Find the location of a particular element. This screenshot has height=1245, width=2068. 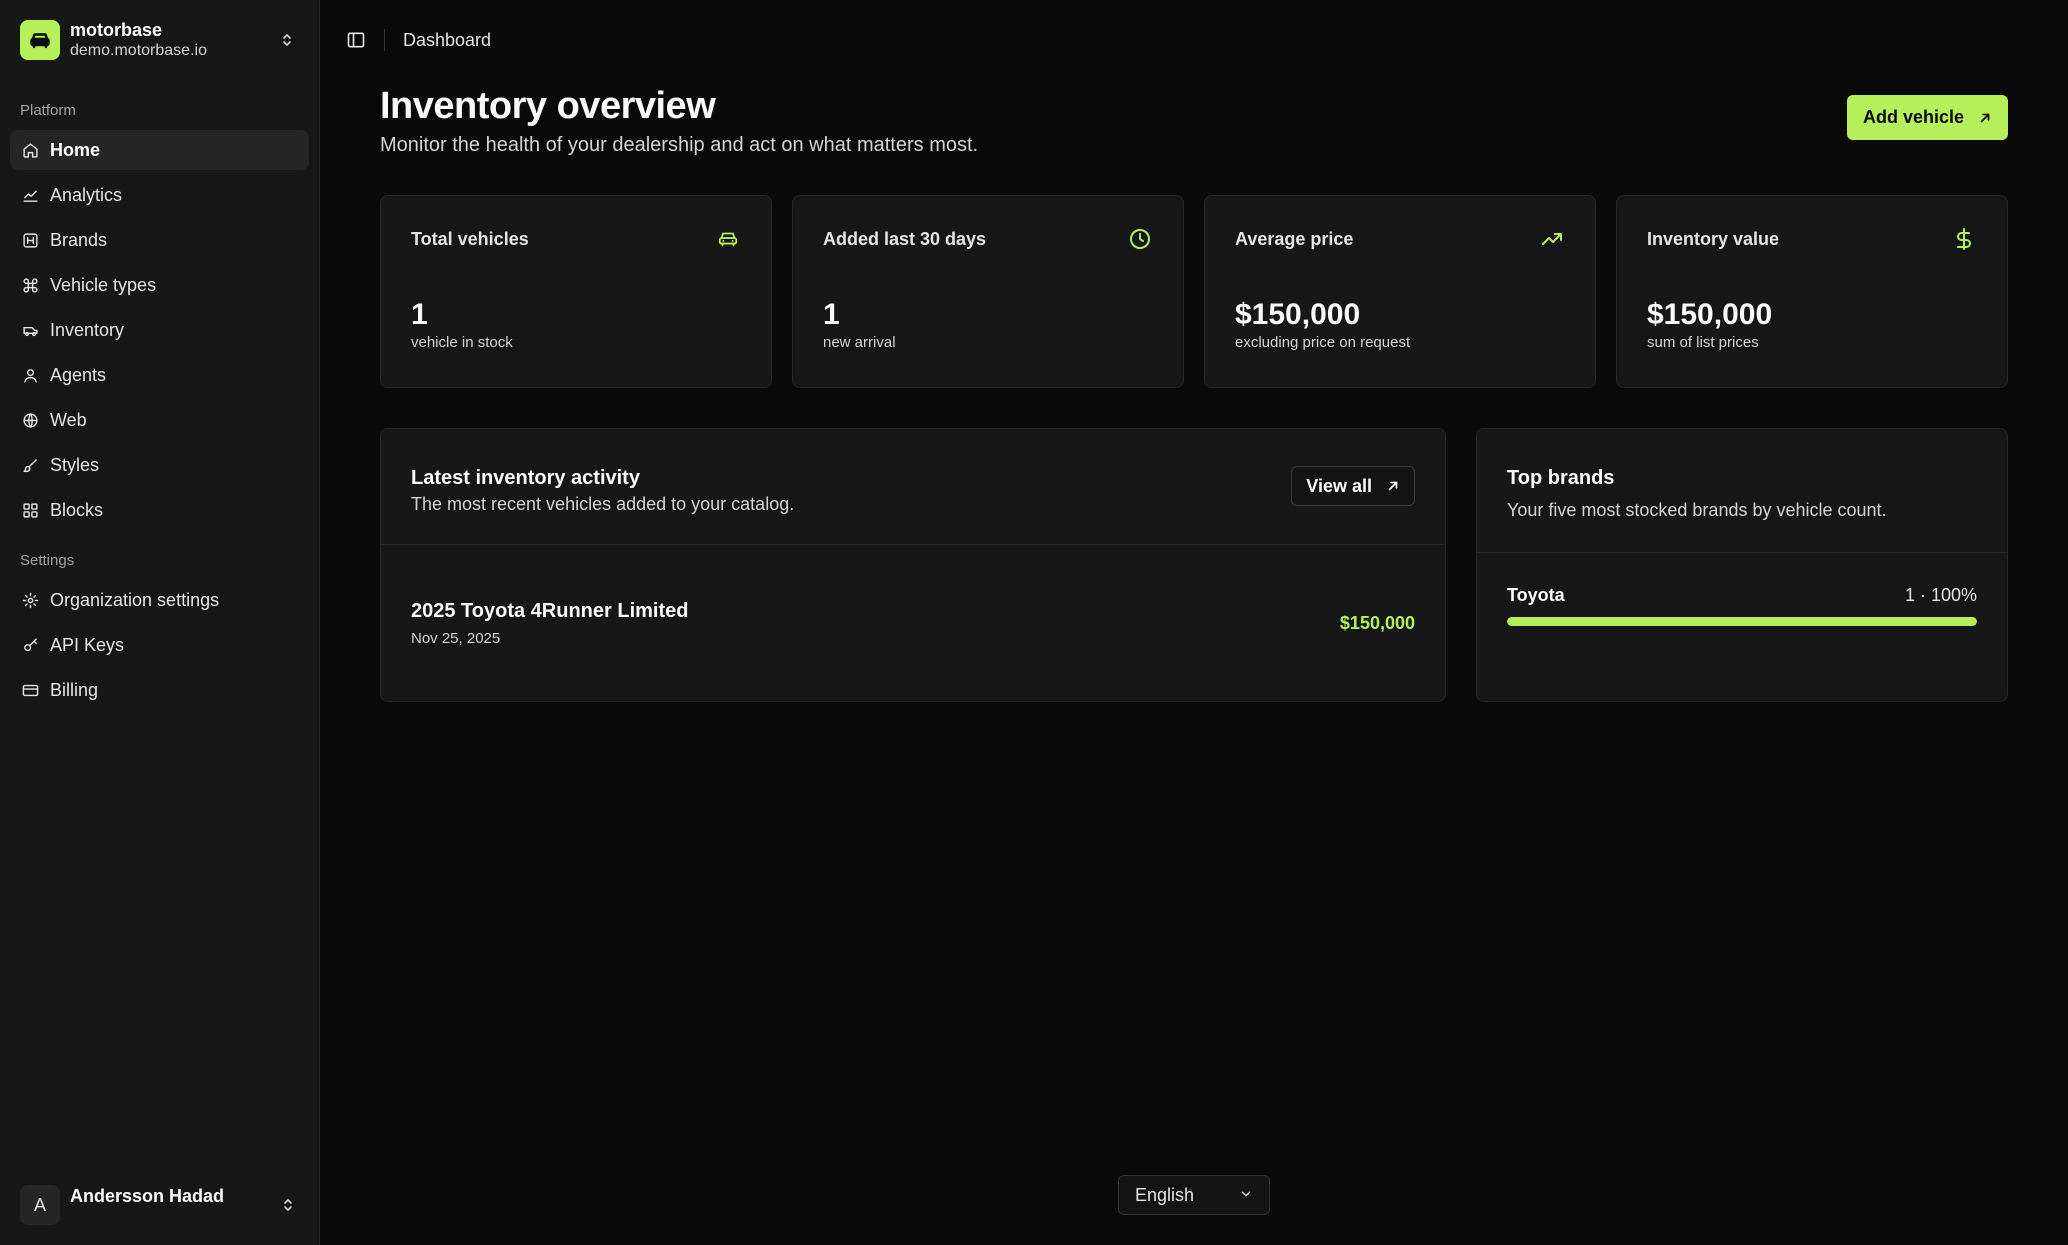

view-all-label: View all is located at coordinates (1339, 485).